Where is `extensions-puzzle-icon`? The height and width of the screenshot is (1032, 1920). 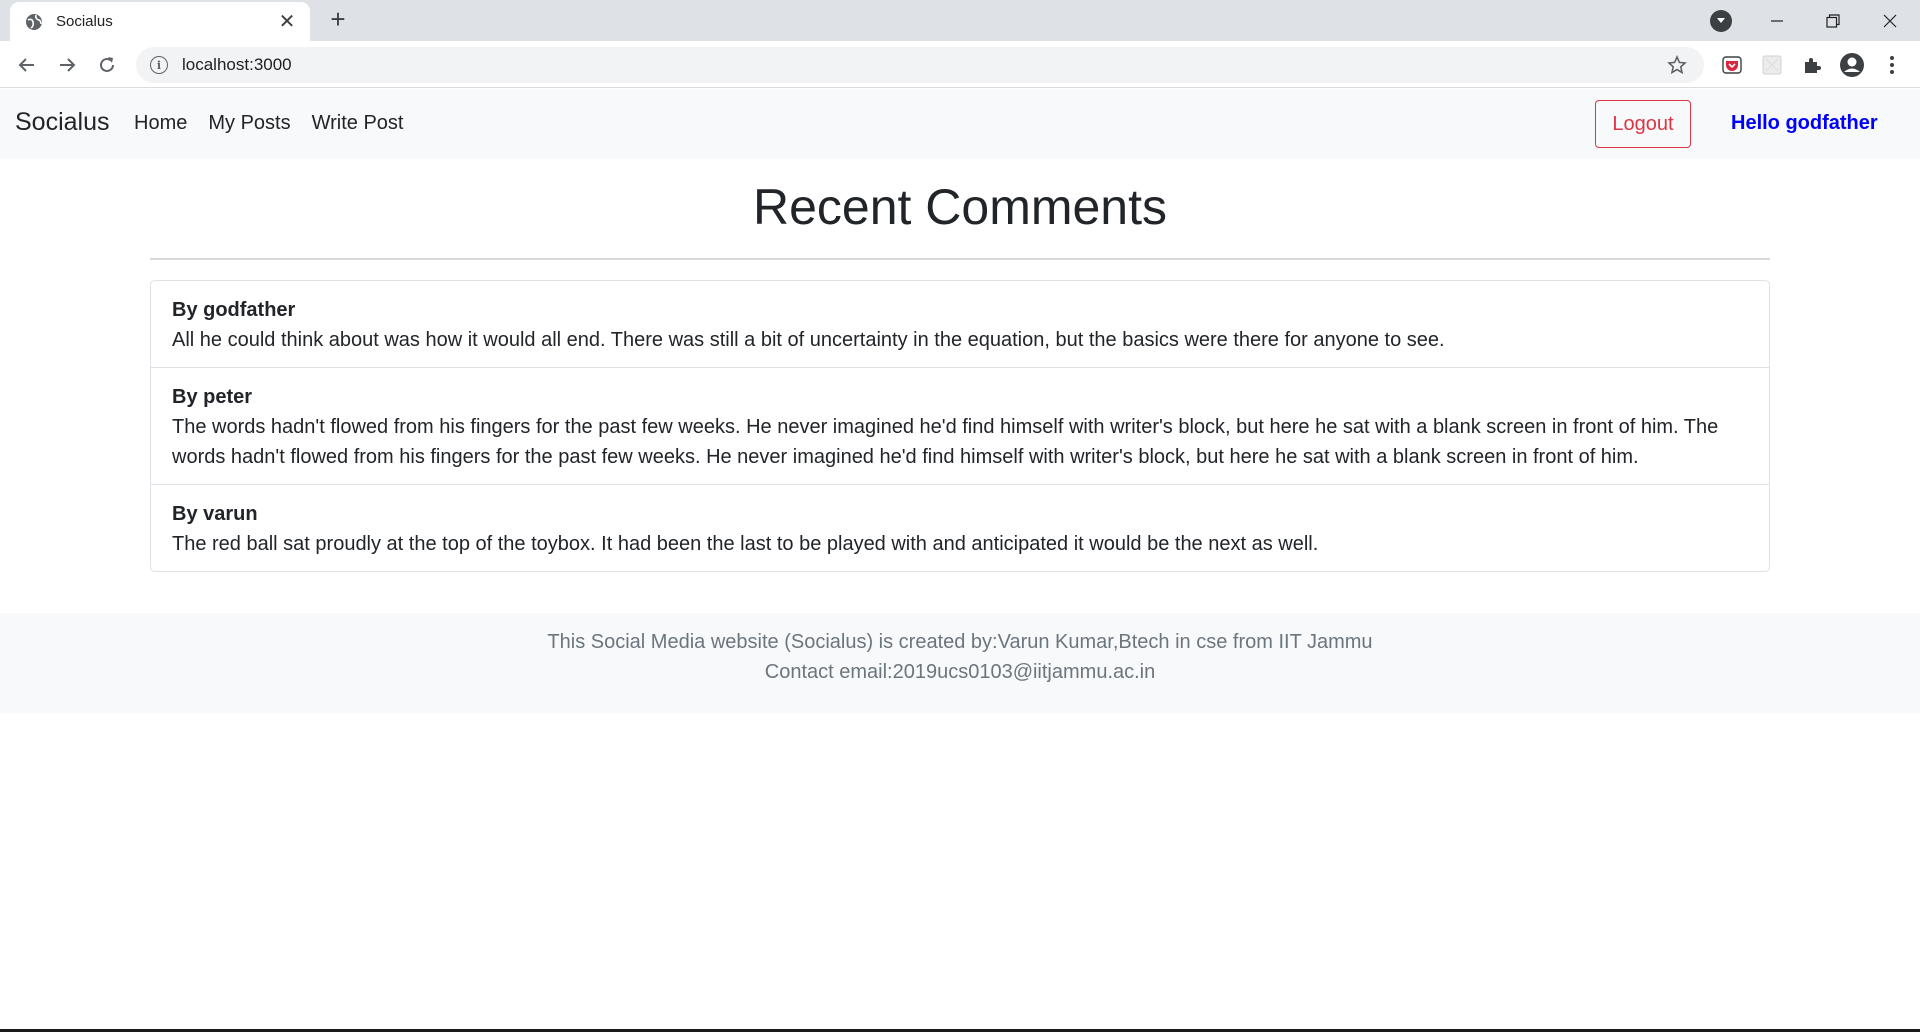 extensions-puzzle-icon is located at coordinates (1812, 65).